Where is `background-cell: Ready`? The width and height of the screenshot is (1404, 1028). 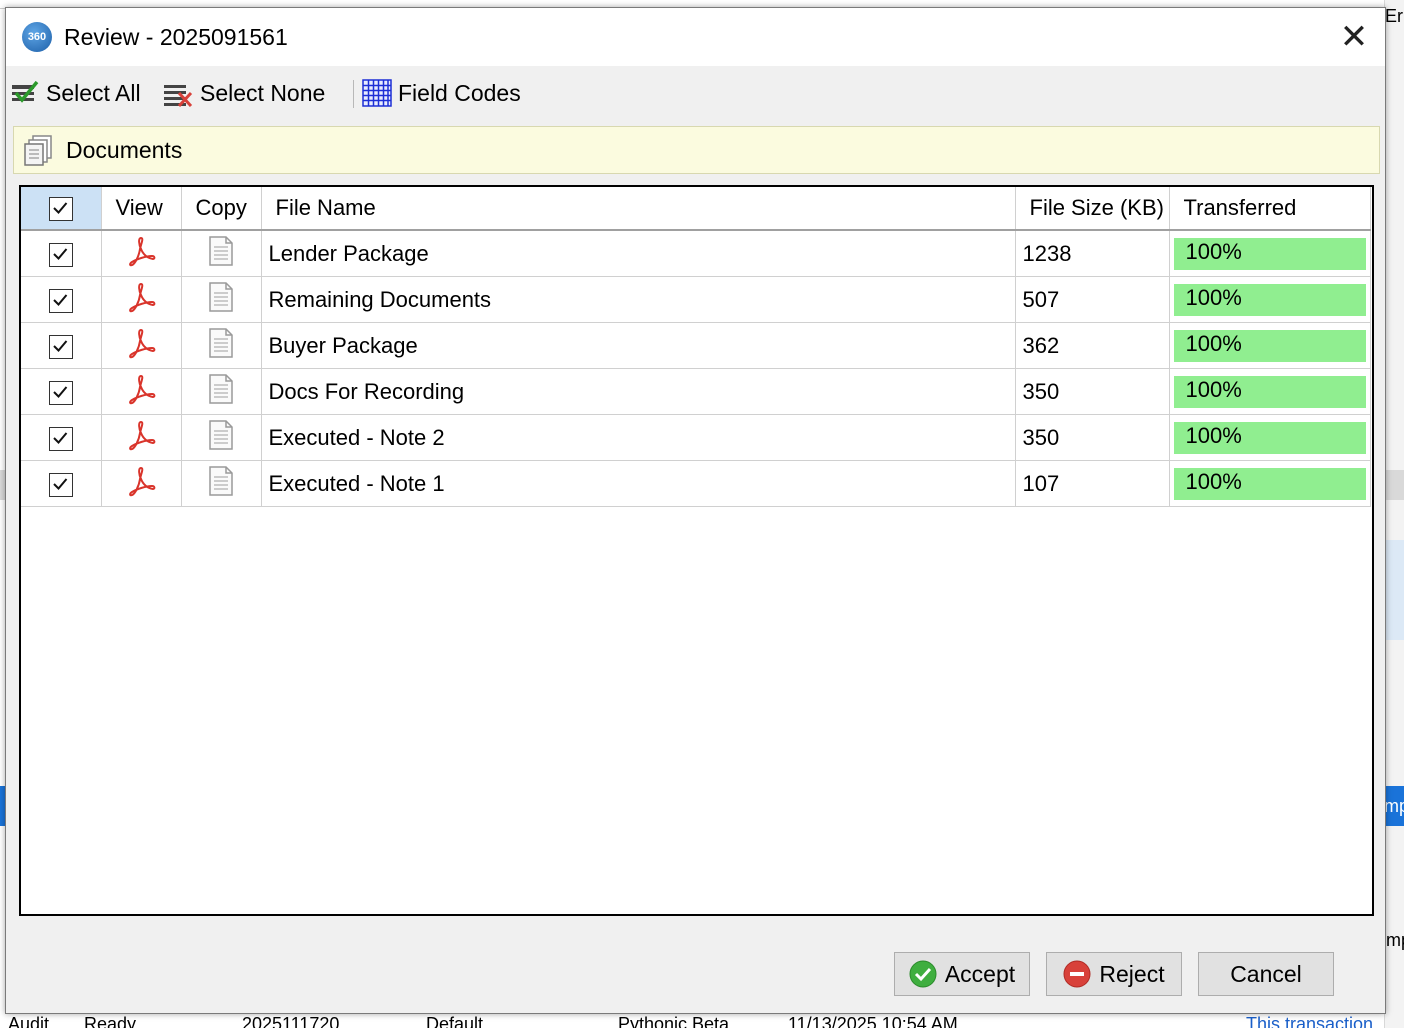 background-cell: Ready is located at coordinates (110, 1021).